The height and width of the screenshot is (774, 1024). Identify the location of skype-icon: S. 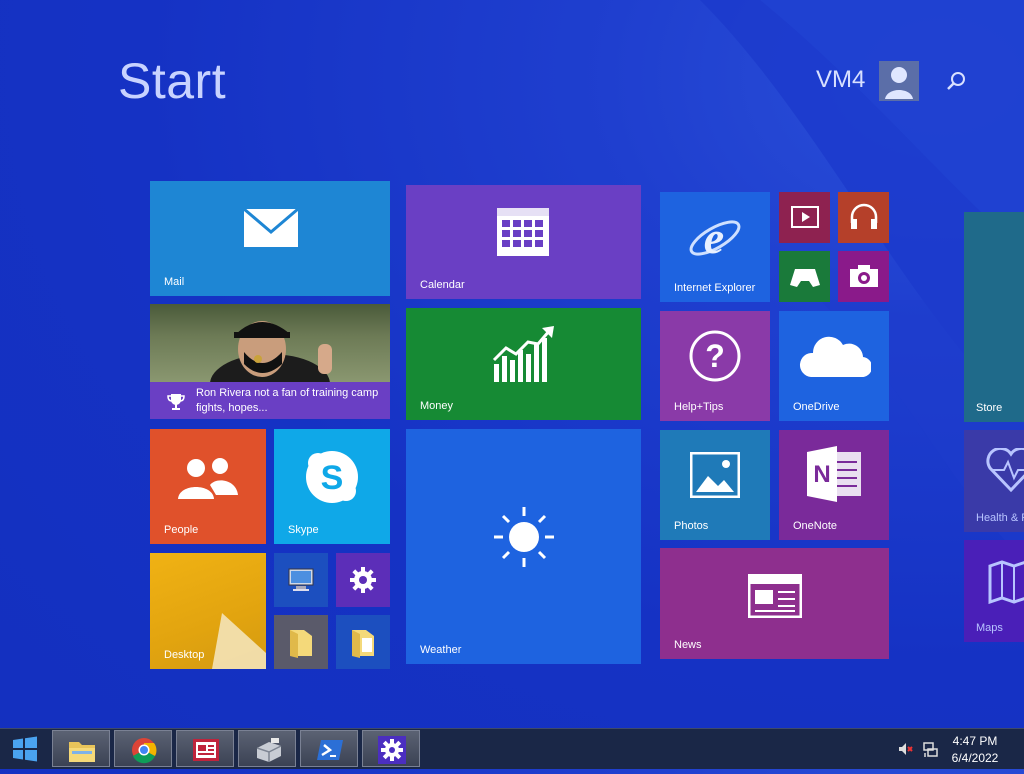
(332, 477).